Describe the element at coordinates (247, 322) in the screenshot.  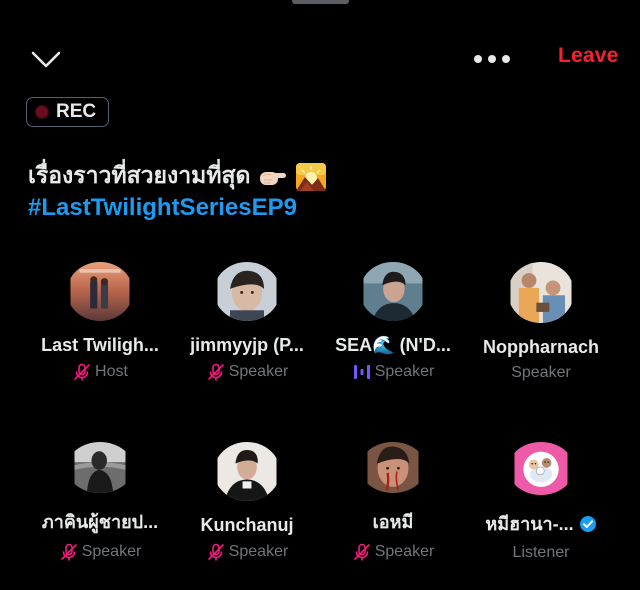
I see `participant-jimmyyjp: jimmyyjp (P... Speaker` at that location.